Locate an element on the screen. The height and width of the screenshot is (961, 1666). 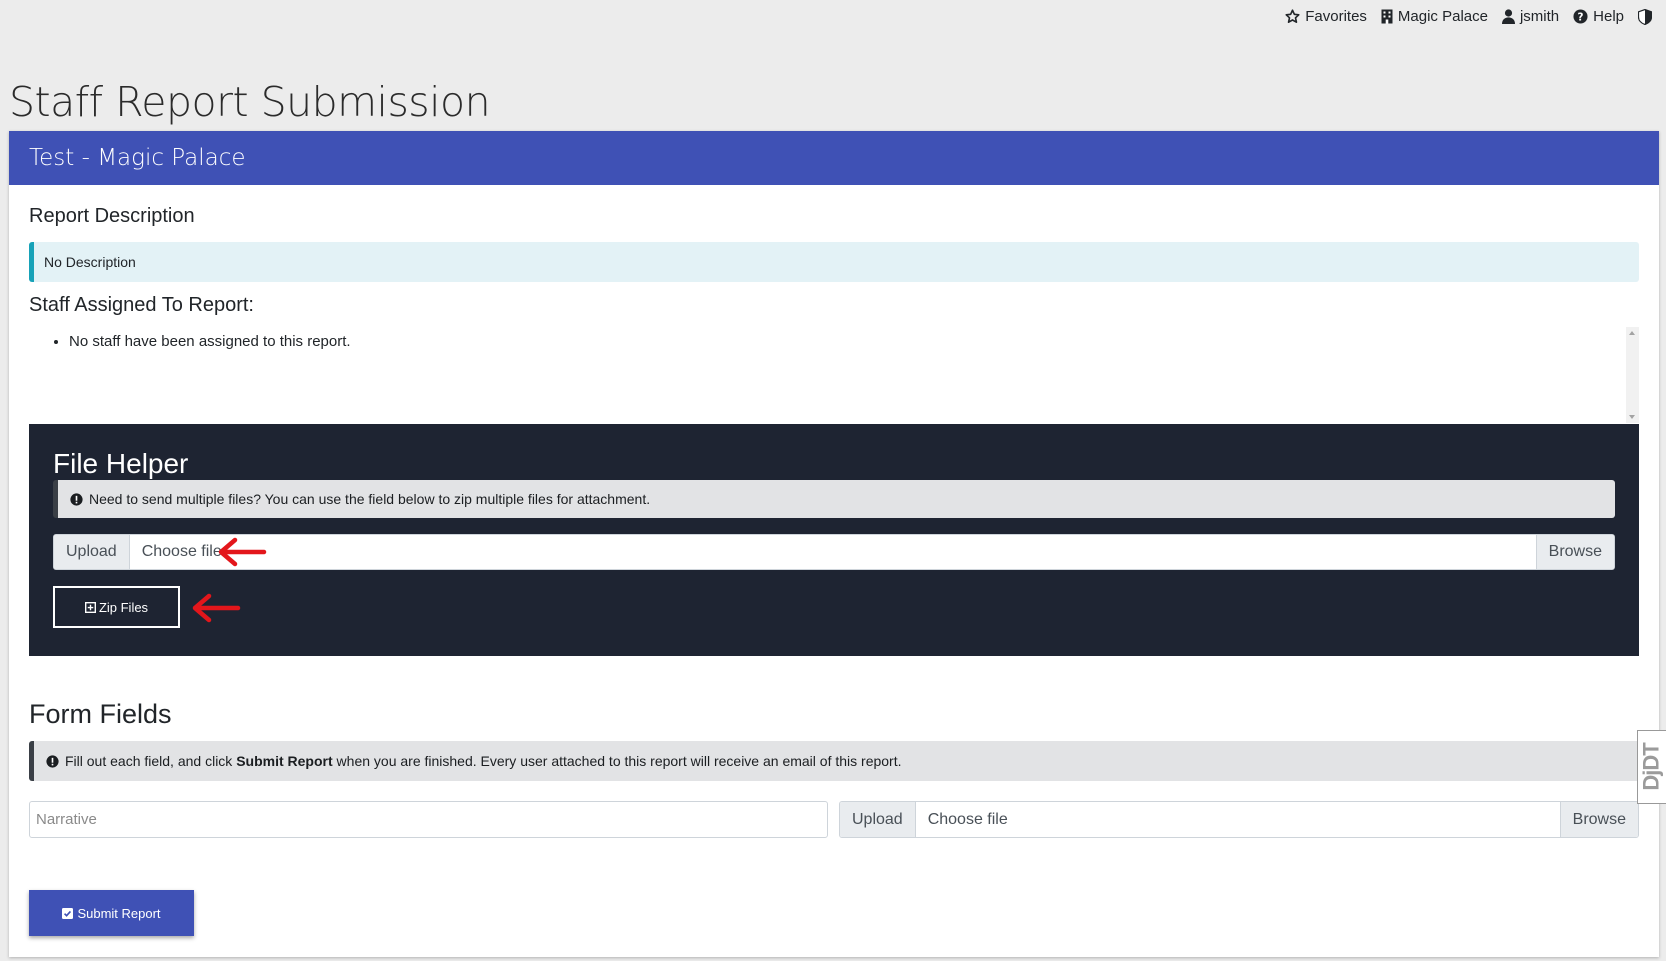
zip-upload-label: Upload is located at coordinates (92, 552).